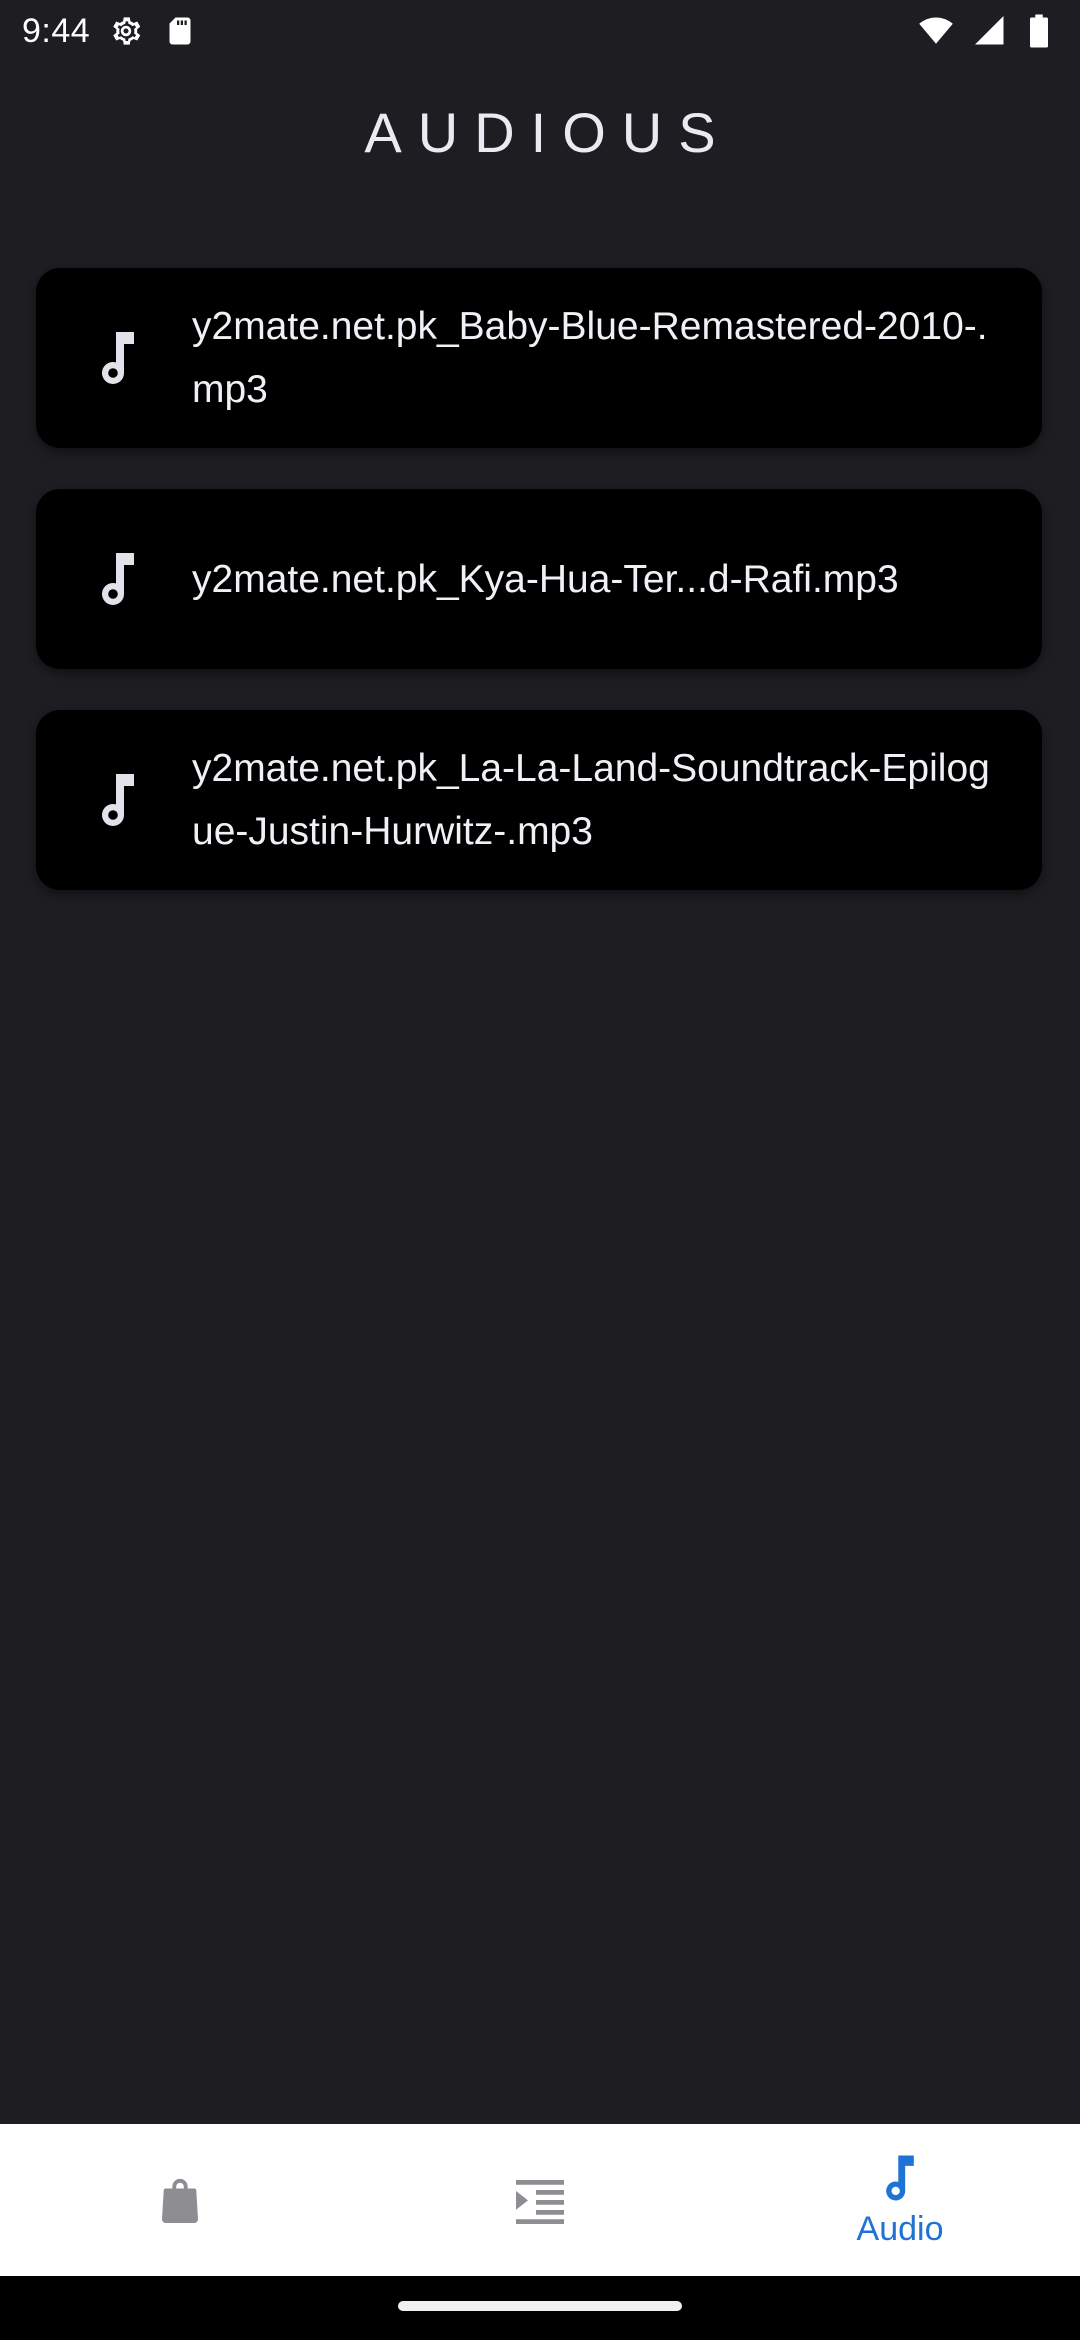 The height and width of the screenshot is (2340, 1080). I want to click on status-right, so click(985, 31).